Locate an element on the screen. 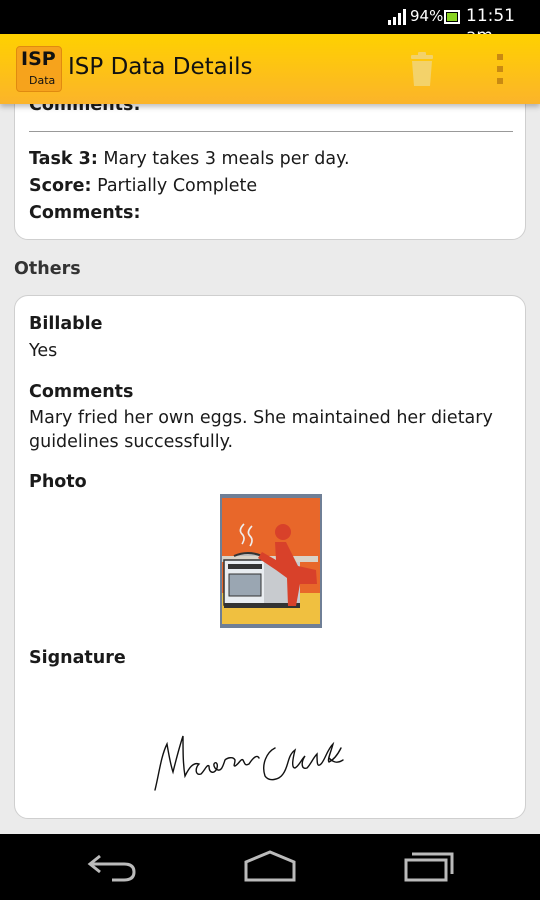  task3-label: Task 3: is located at coordinates (63, 159).